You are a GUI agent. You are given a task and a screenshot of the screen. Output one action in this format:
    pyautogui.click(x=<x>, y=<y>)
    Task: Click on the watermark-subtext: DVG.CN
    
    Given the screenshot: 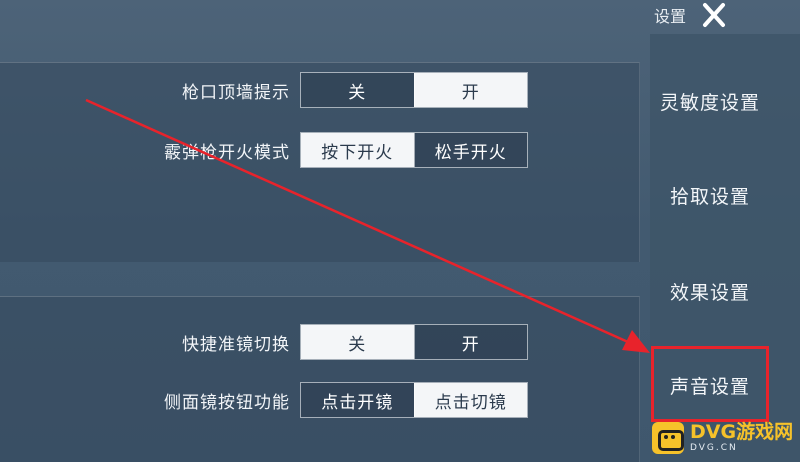 What is the action you would take?
    pyautogui.click(x=714, y=448)
    